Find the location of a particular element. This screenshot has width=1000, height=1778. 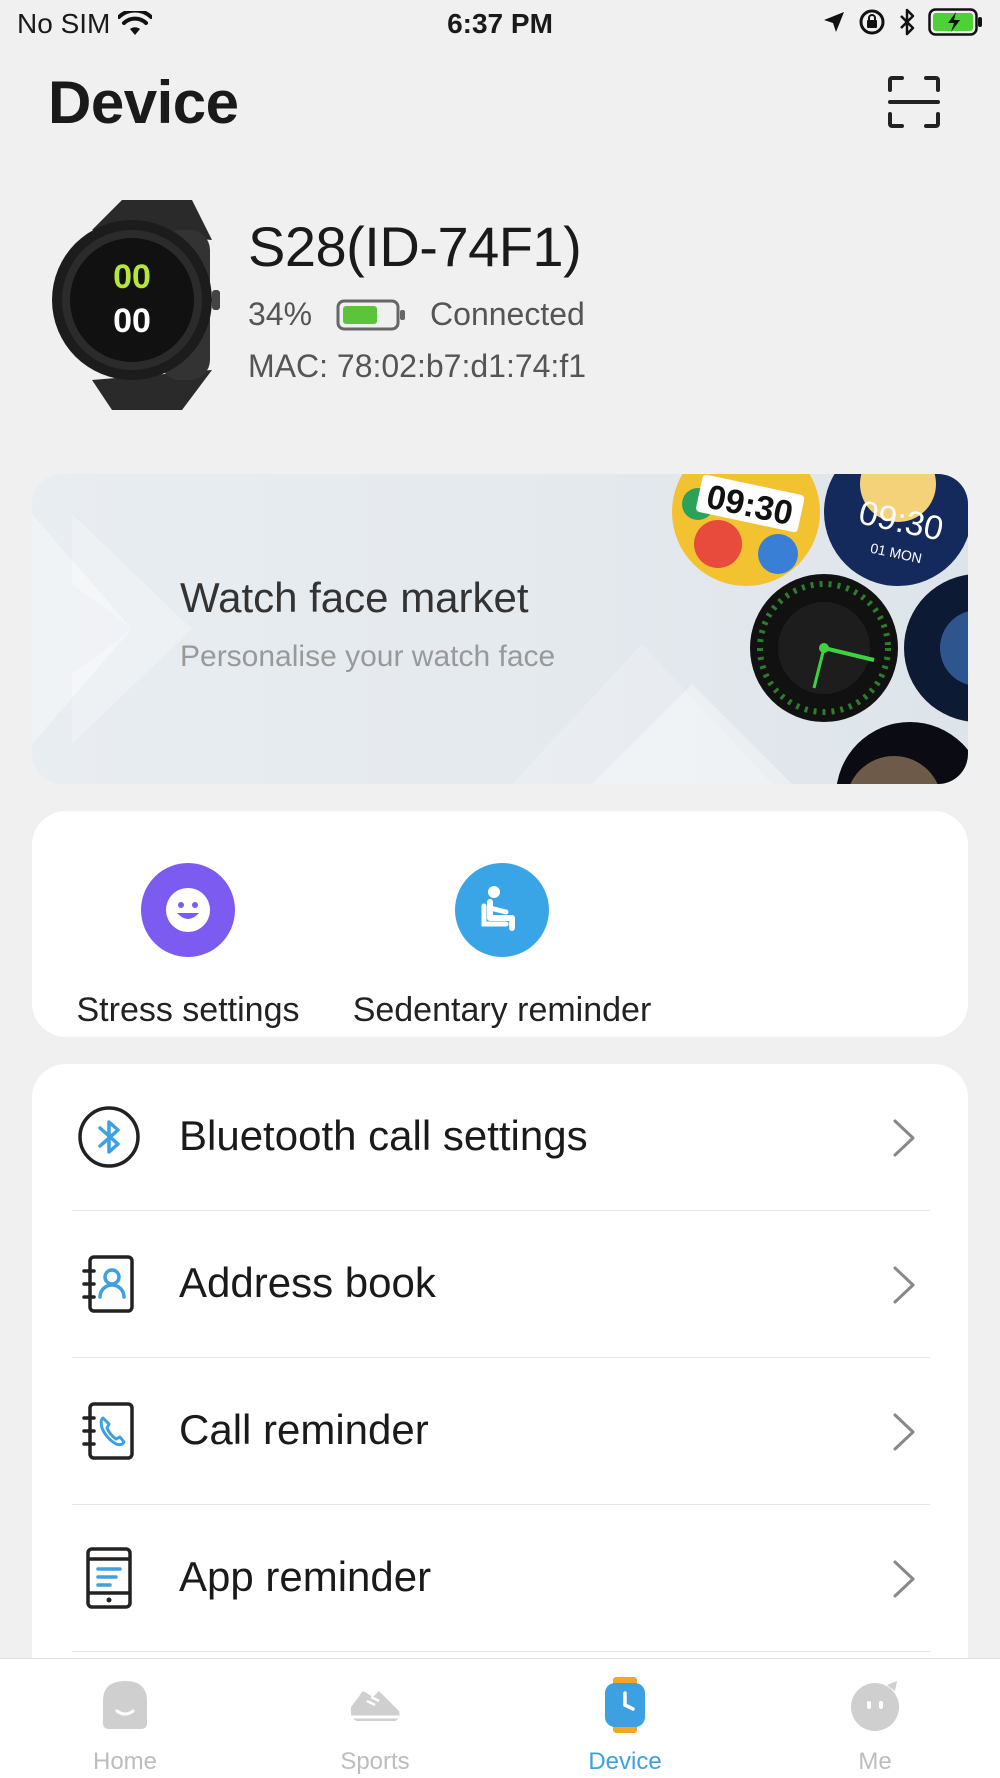

sedentary-reminder-label: Sedentary reminder is located at coordinates (502, 1010).